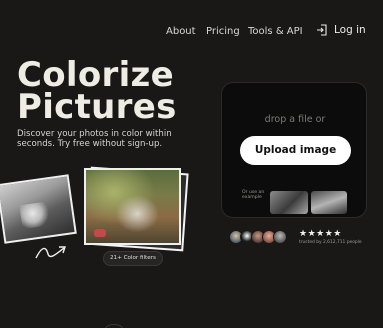 The image size is (383, 328). What do you see at coordinates (50, 252) in the screenshot?
I see `curved-arrow-icon` at bounding box center [50, 252].